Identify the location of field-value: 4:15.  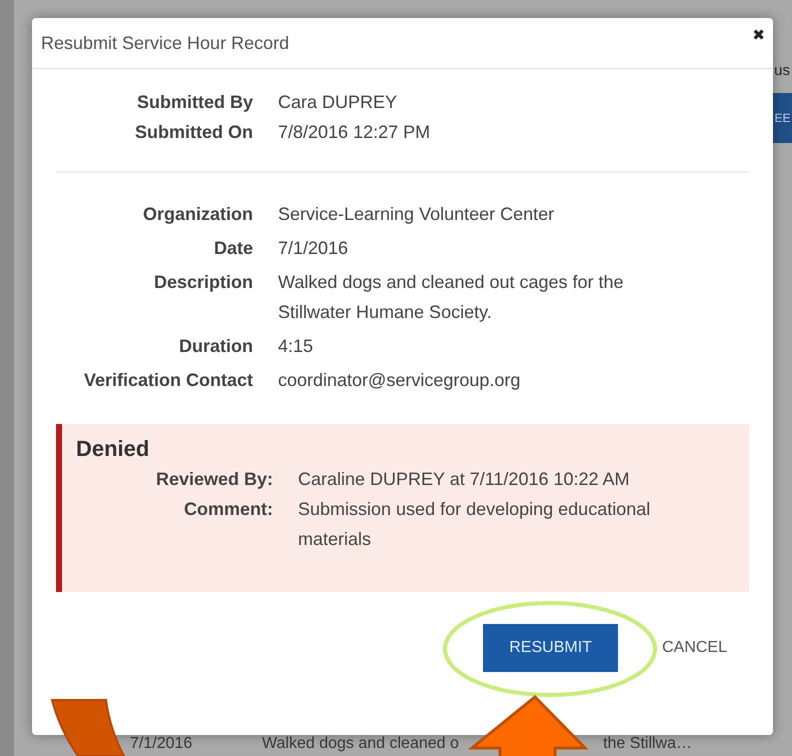
(296, 346).